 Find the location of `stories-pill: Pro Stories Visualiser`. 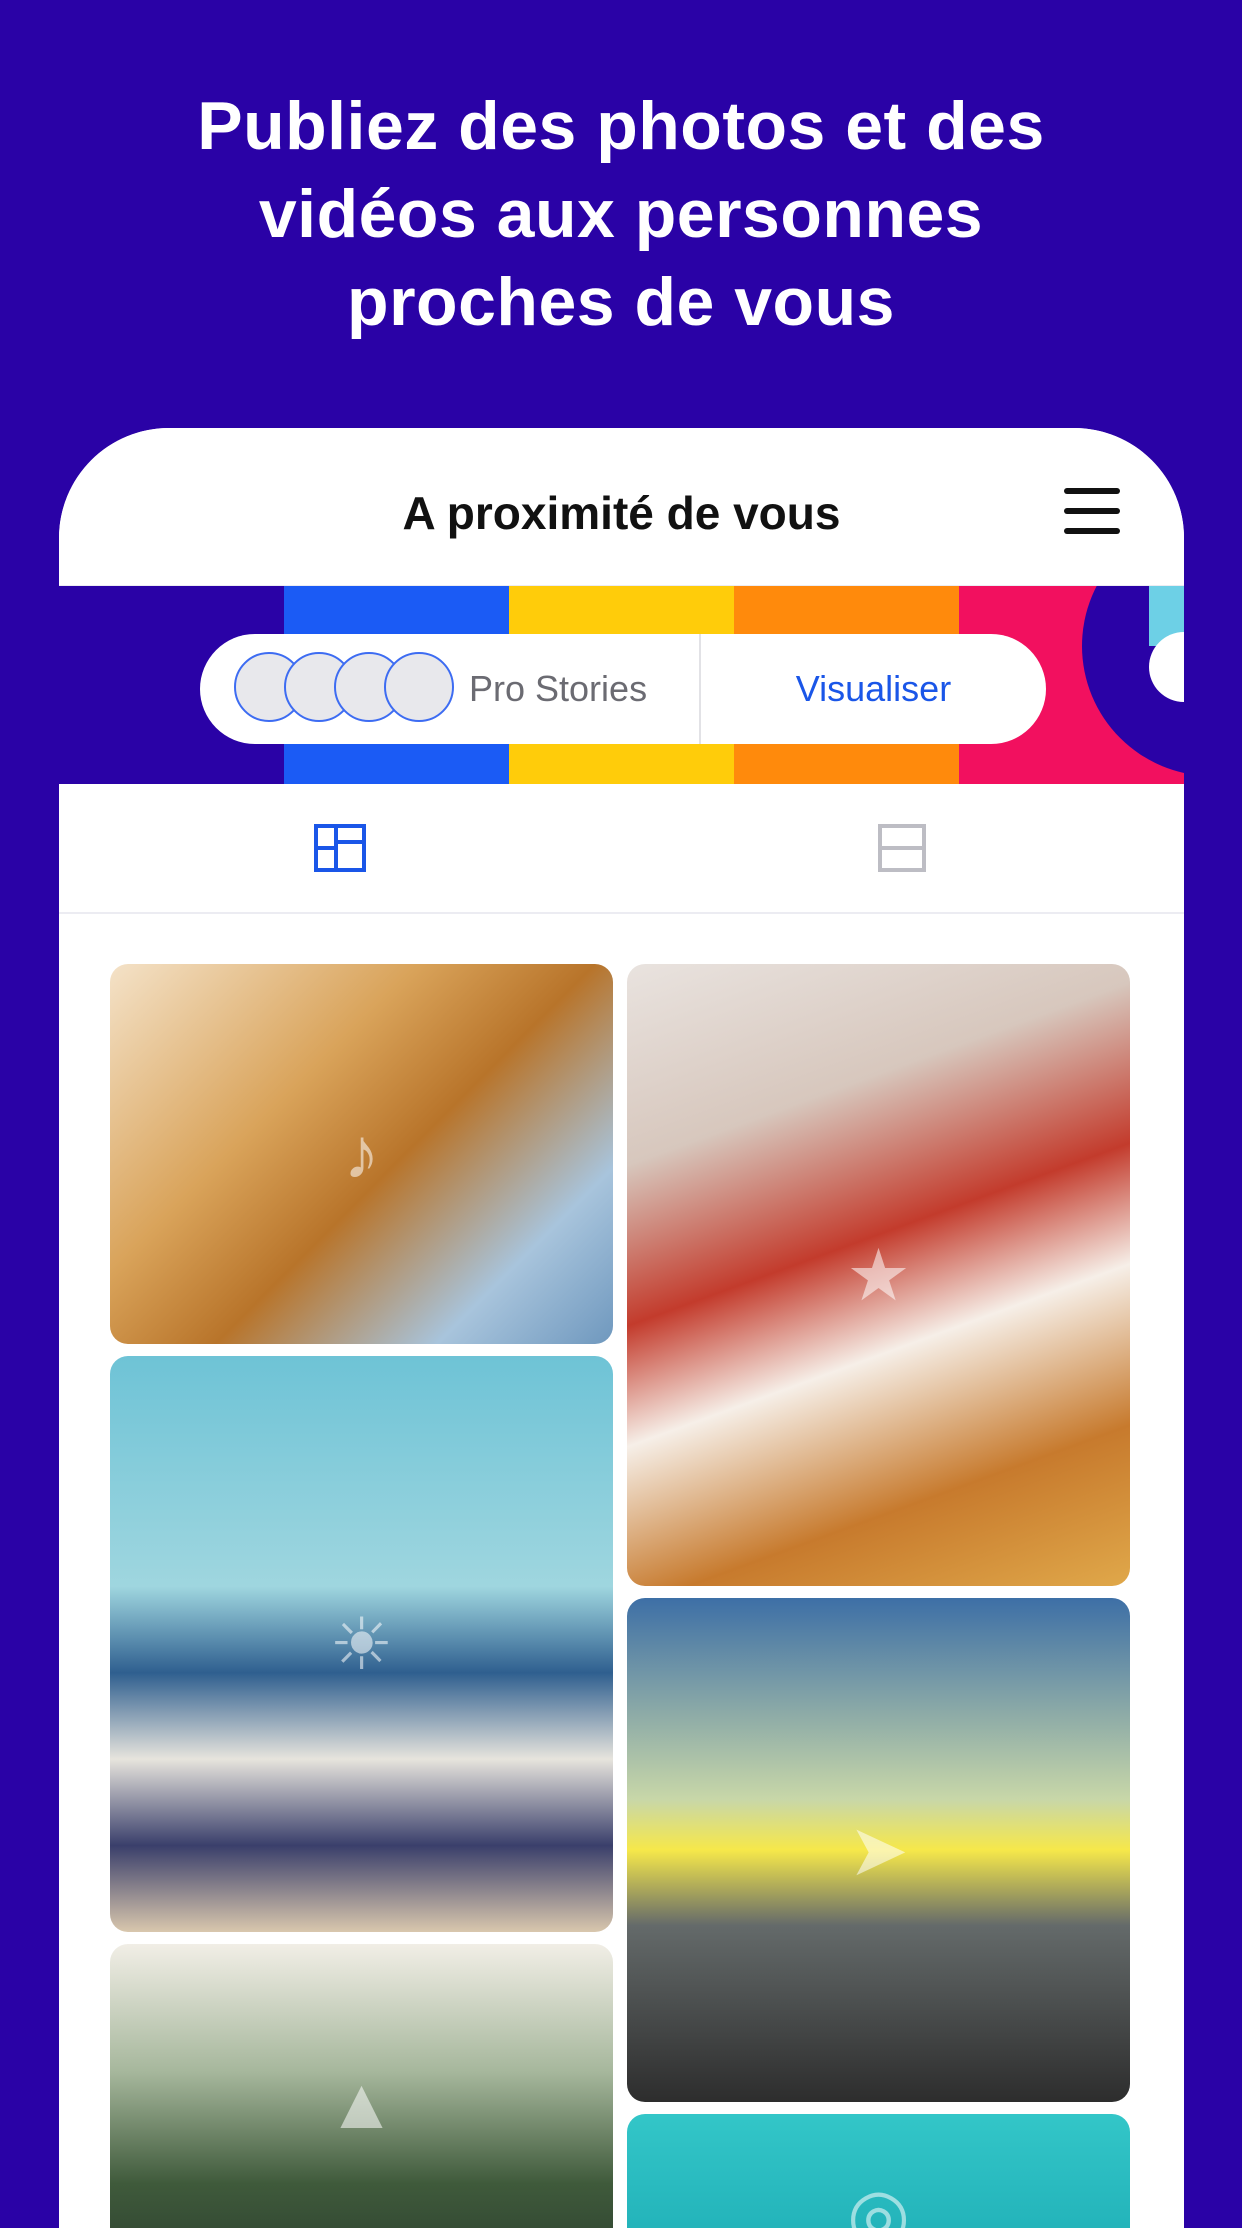

stories-pill: Pro Stories Visualiser is located at coordinates (623, 689).